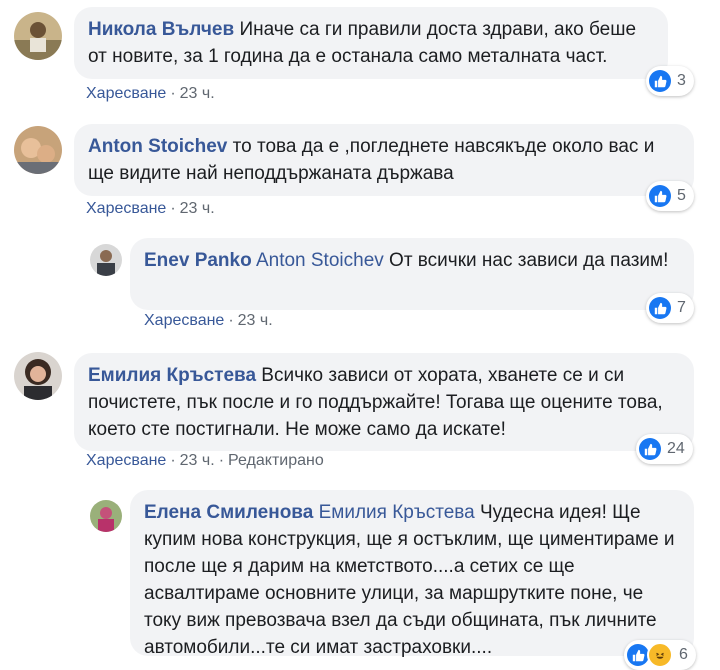 This screenshot has height=670, width=720. What do you see at coordinates (681, 307) in the screenshot?
I see `reaction-count-value: 7` at bounding box center [681, 307].